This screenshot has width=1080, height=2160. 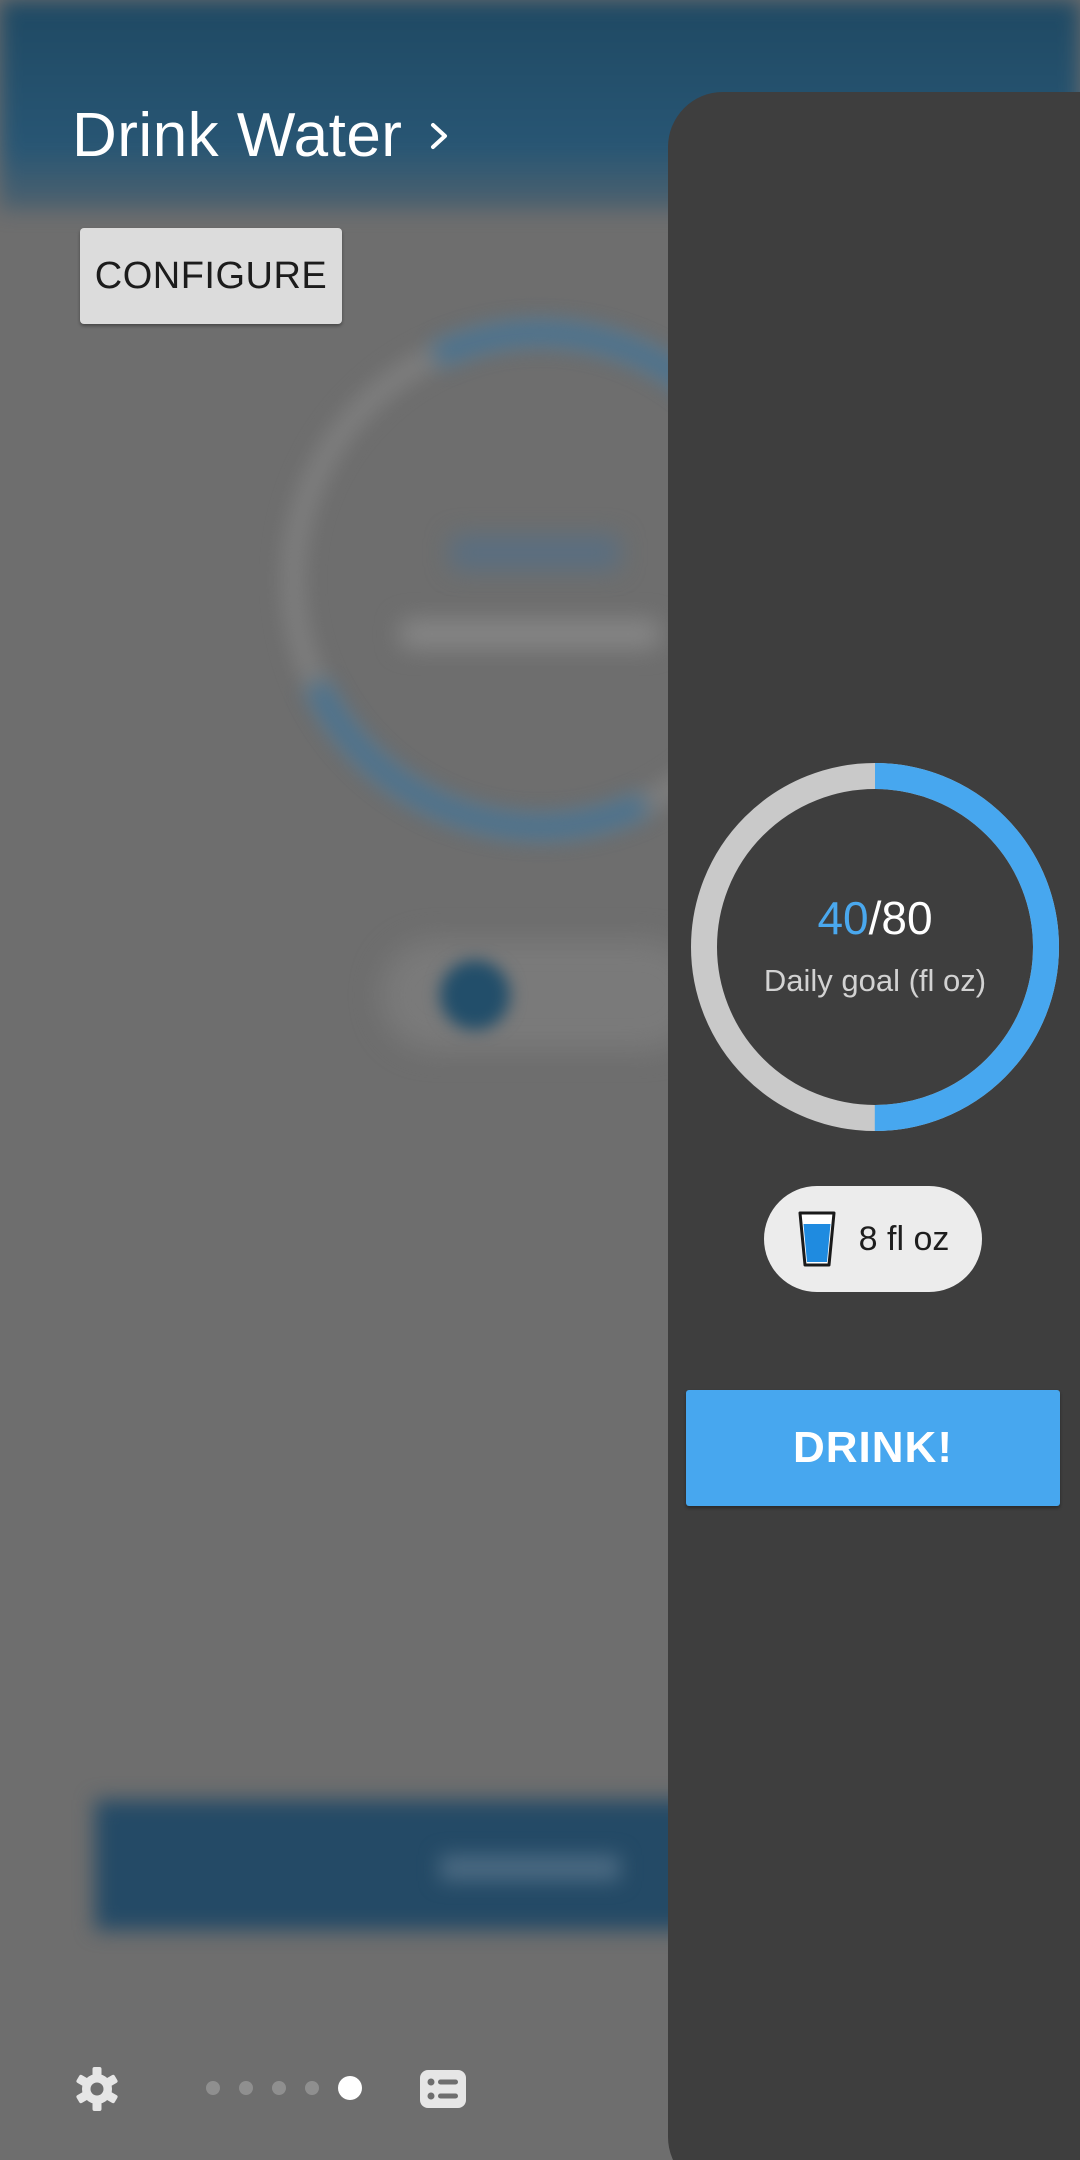 What do you see at coordinates (443, 2089) in the screenshot?
I see `list-icon` at bounding box center [443, 2089].